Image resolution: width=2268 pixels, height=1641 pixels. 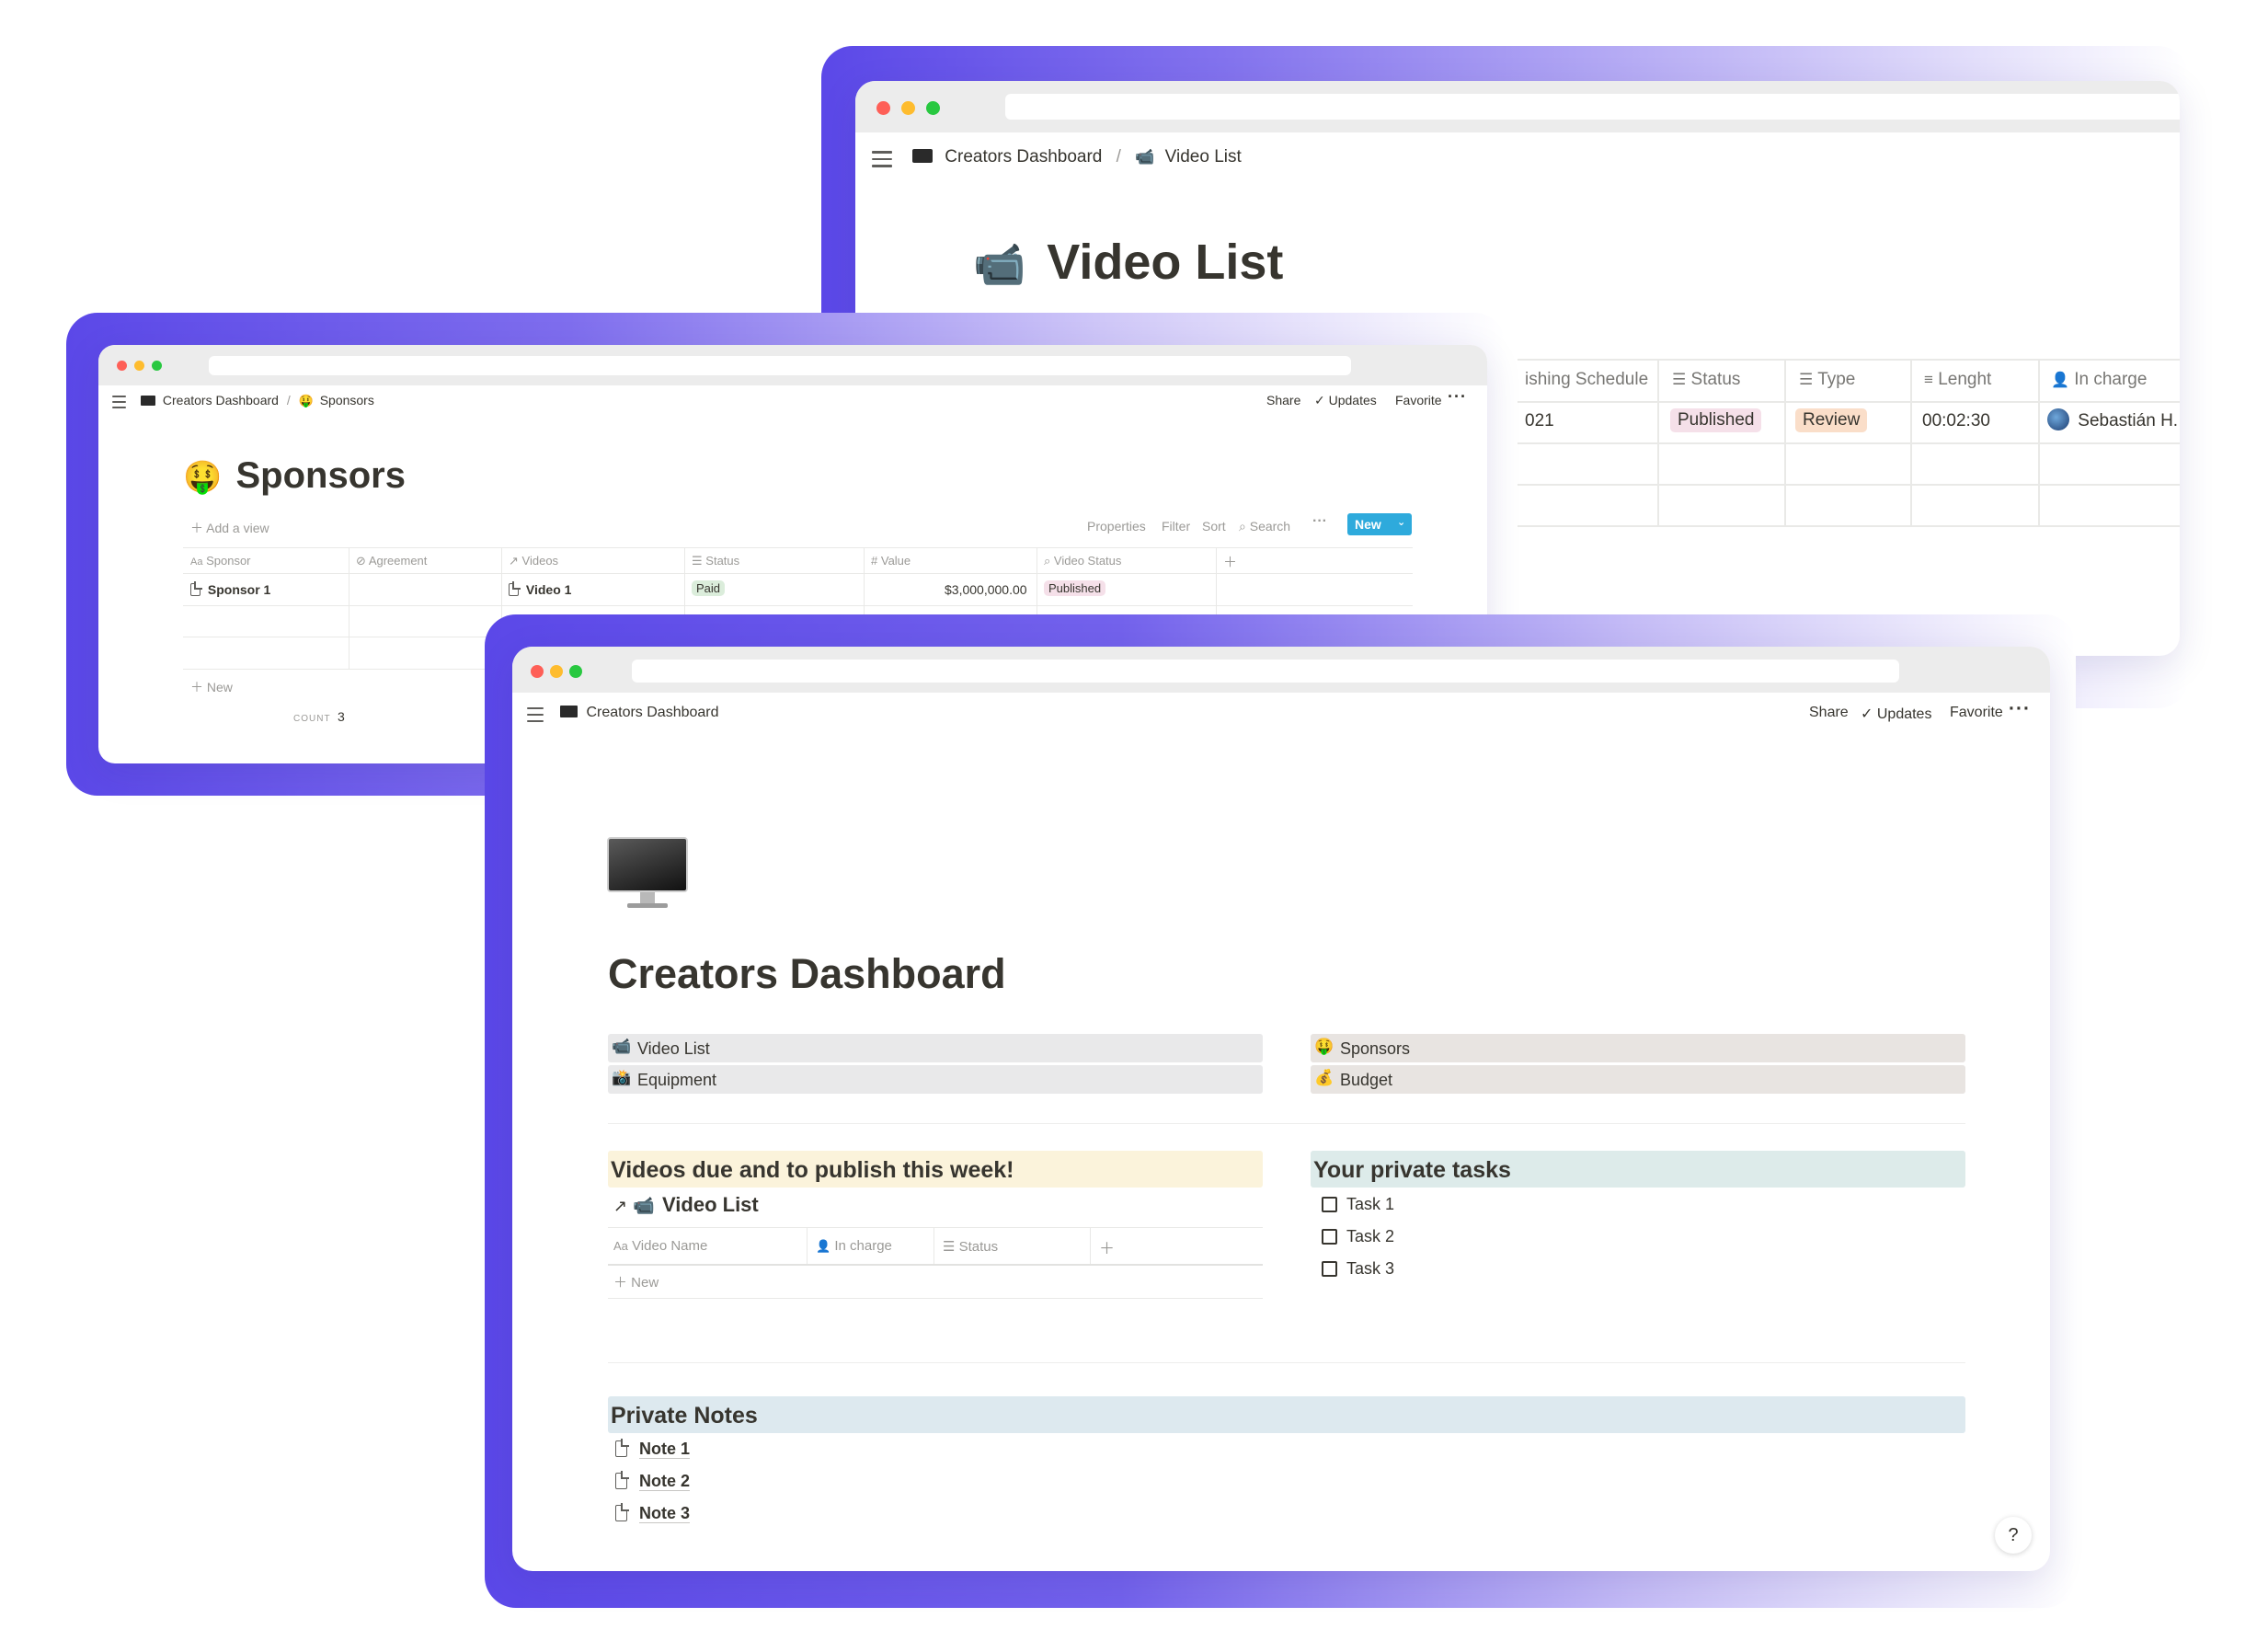 What do you see at coordinates (1264, 526) in the screenshot?
I see `search-button: ⌕ Search` at bounding box center [1264, 526].